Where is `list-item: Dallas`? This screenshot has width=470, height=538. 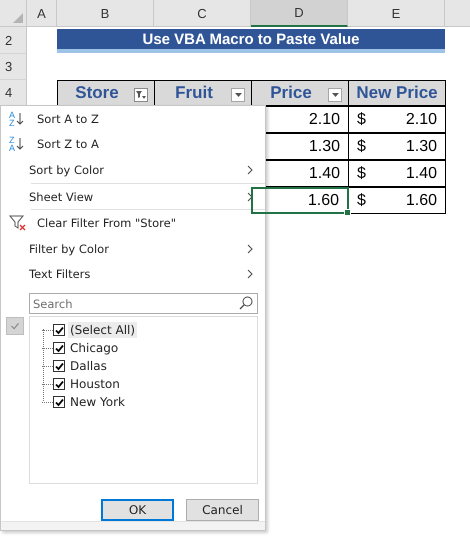
list-item: Dallas is located at coordinates (88, 366).